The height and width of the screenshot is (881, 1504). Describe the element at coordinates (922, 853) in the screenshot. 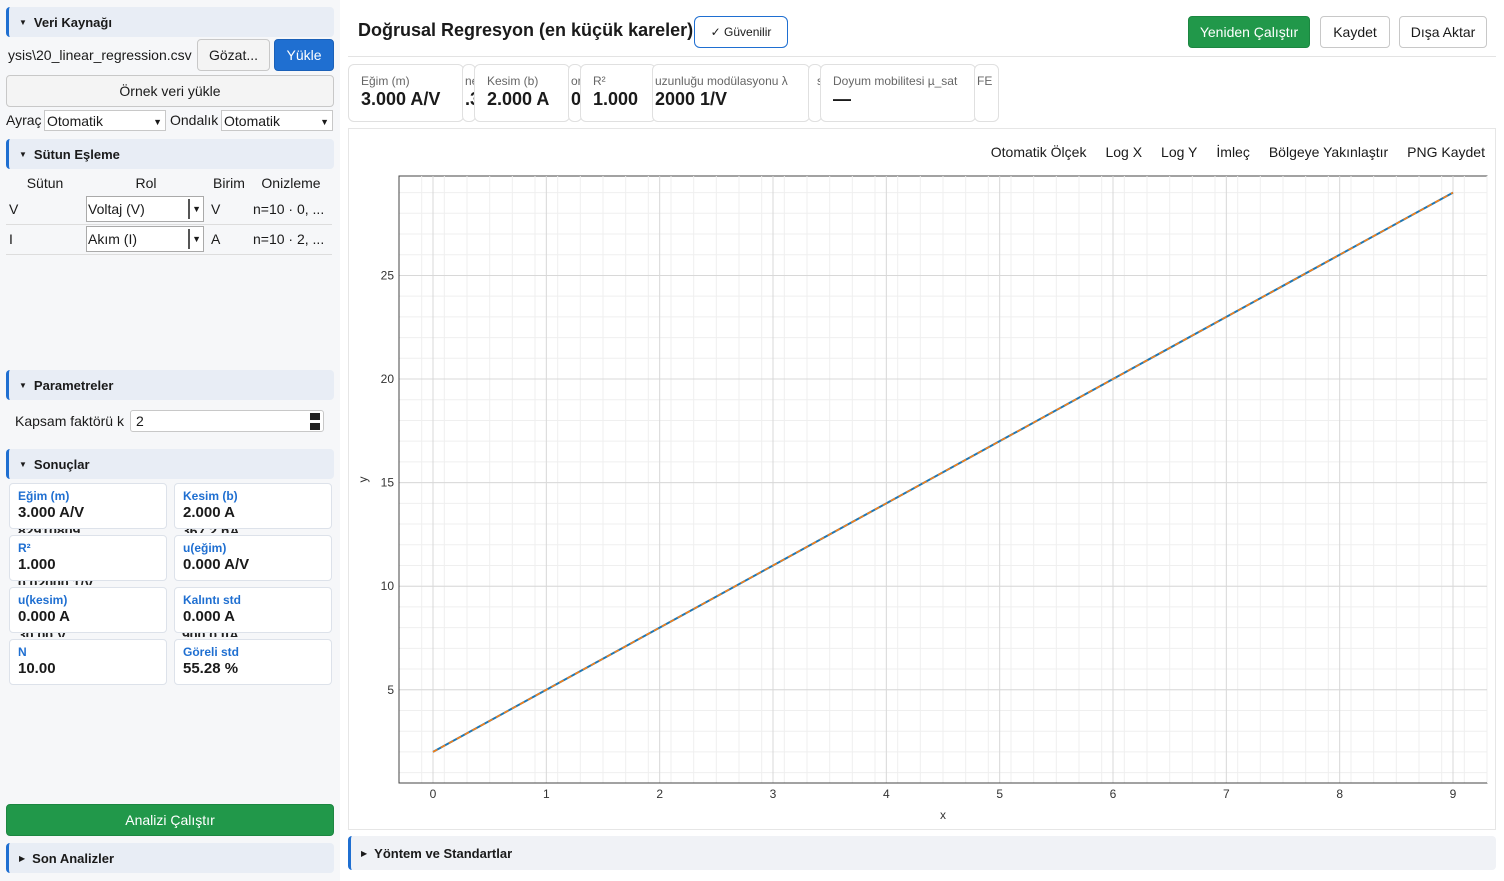

I see `section-methods-standards: ▶ Yöntem ve Standartlar` at that location.